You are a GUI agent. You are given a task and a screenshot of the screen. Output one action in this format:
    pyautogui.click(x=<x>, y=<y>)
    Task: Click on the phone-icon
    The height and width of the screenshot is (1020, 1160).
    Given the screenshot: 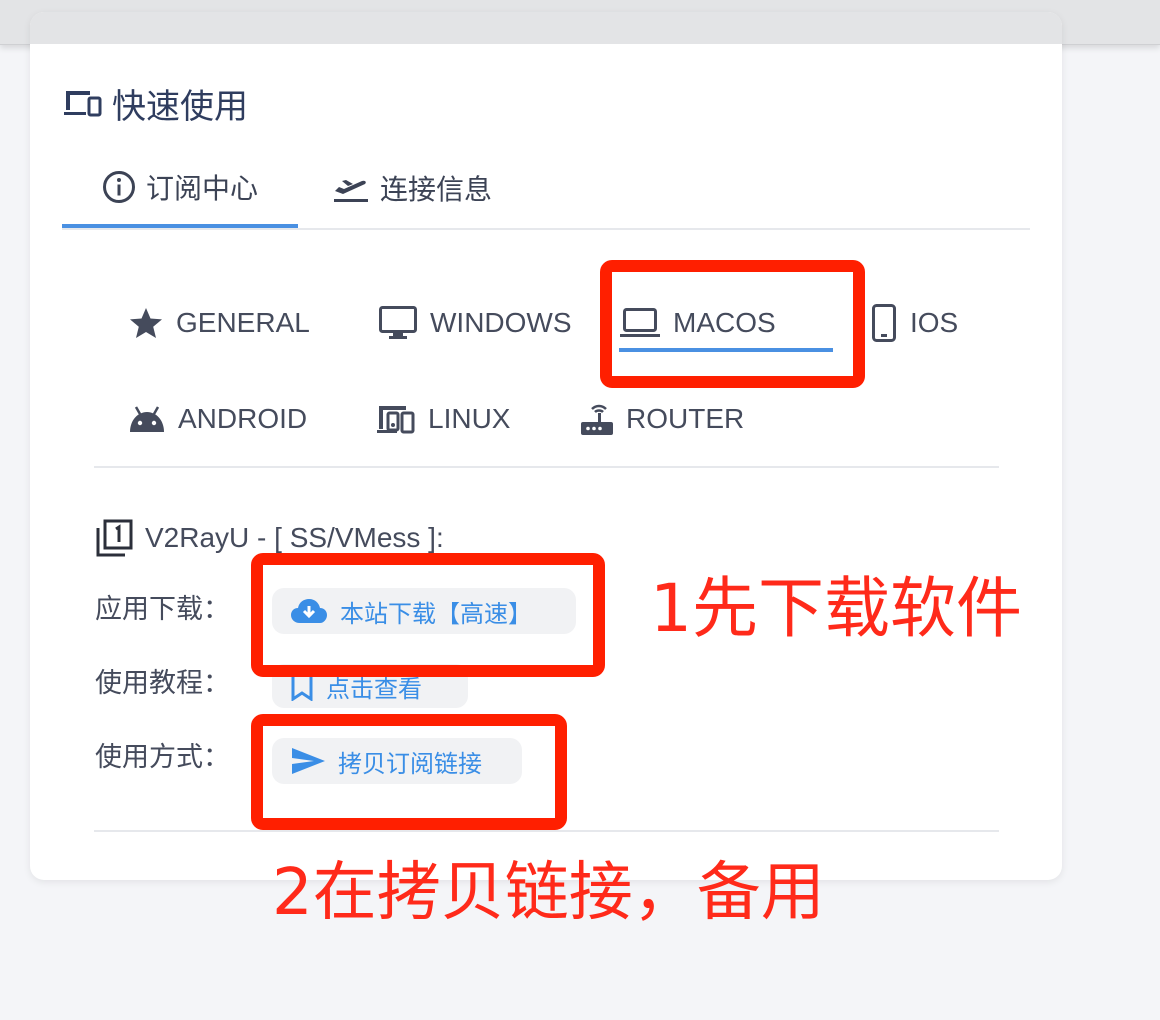 What is the action you would take?
    pyautogui.click(x=884, y=323)
    